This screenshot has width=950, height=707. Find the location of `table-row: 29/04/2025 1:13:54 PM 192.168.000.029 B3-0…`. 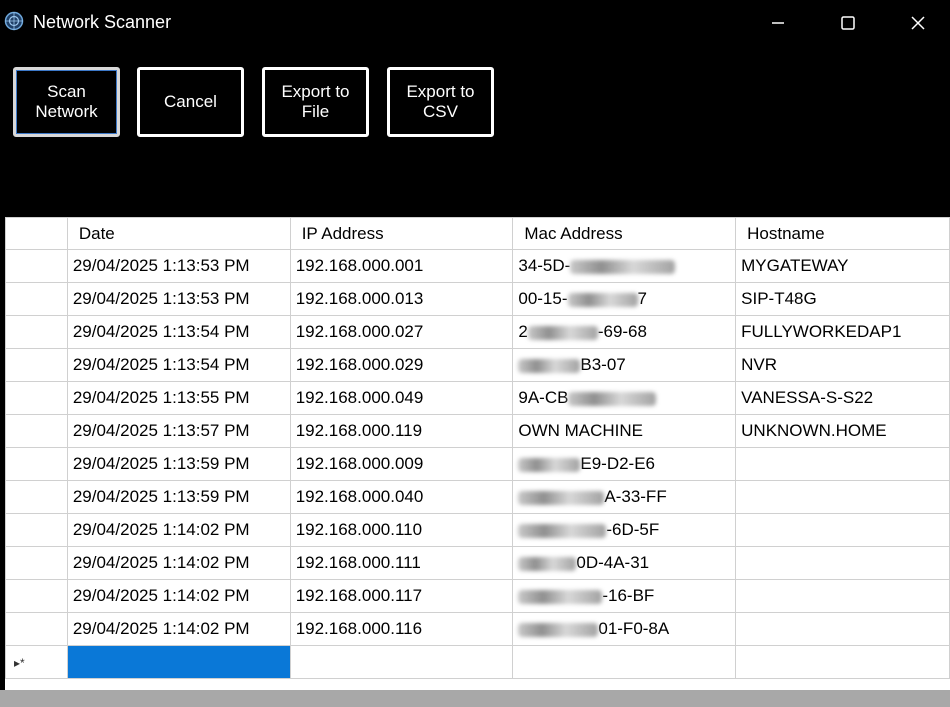

table-row: 29/04/2025 1:13:54 PM 192.168.000.029 B3-0… is located at coordinates (477, 365).